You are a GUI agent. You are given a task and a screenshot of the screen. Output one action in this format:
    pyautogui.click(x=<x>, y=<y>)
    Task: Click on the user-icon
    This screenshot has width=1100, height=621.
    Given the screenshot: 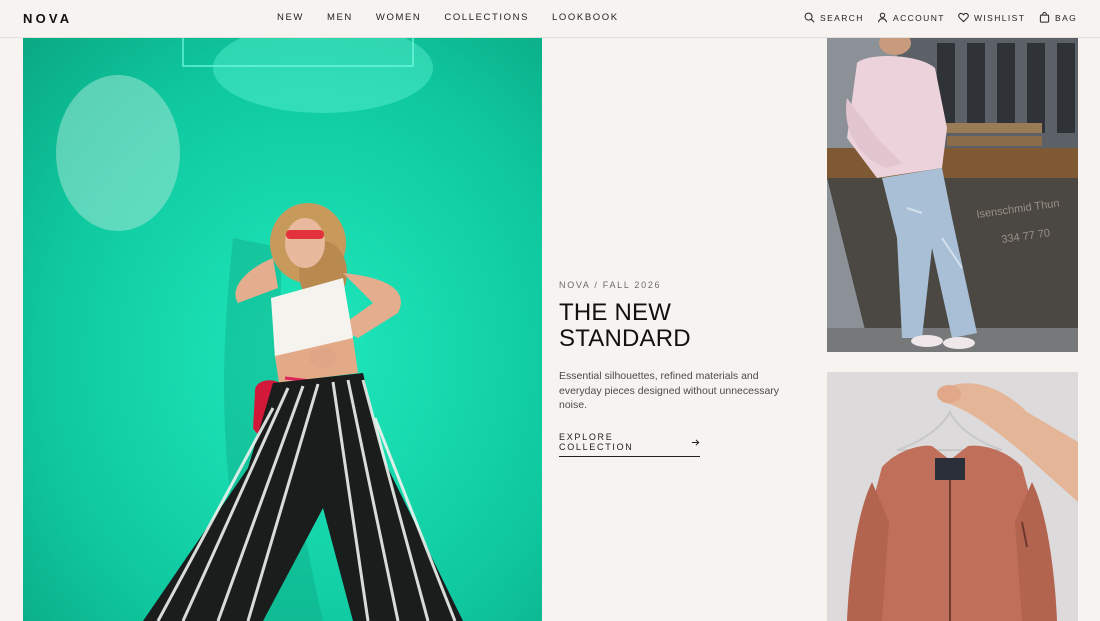 What is the action you would take?
    pyautogui.click(x=882, y=17)
    